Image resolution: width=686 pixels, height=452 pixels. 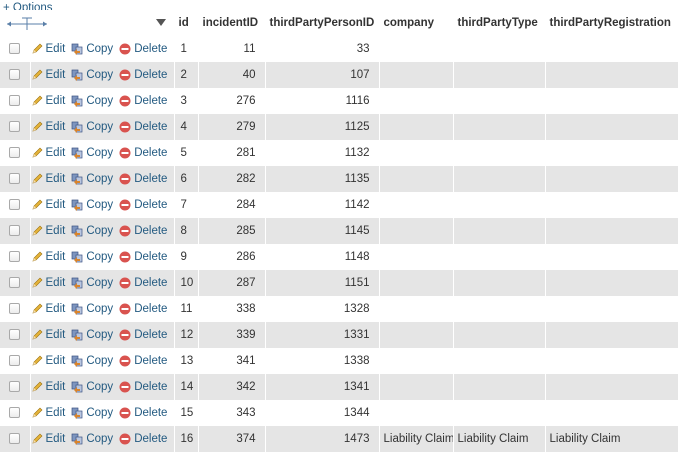 I want to click on cell-thirdPartyPersonID: 1473, so click(x=322, y=439).